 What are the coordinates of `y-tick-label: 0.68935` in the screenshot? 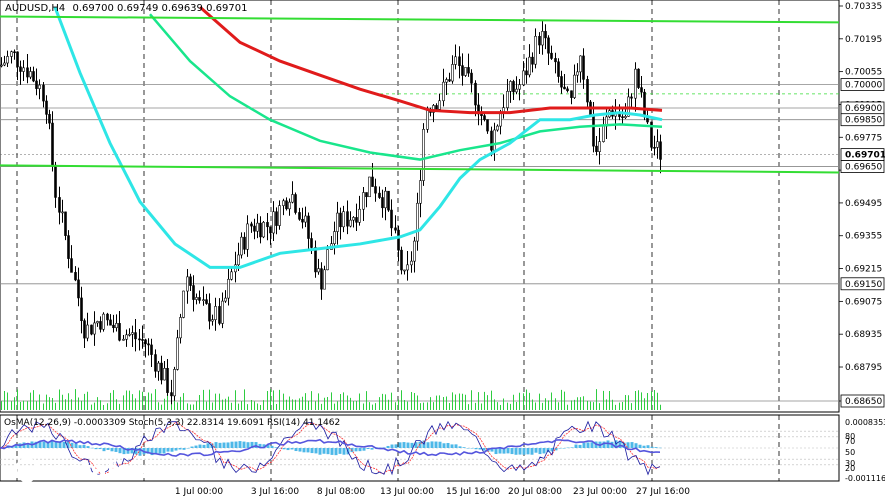 It's located at (863, 335).